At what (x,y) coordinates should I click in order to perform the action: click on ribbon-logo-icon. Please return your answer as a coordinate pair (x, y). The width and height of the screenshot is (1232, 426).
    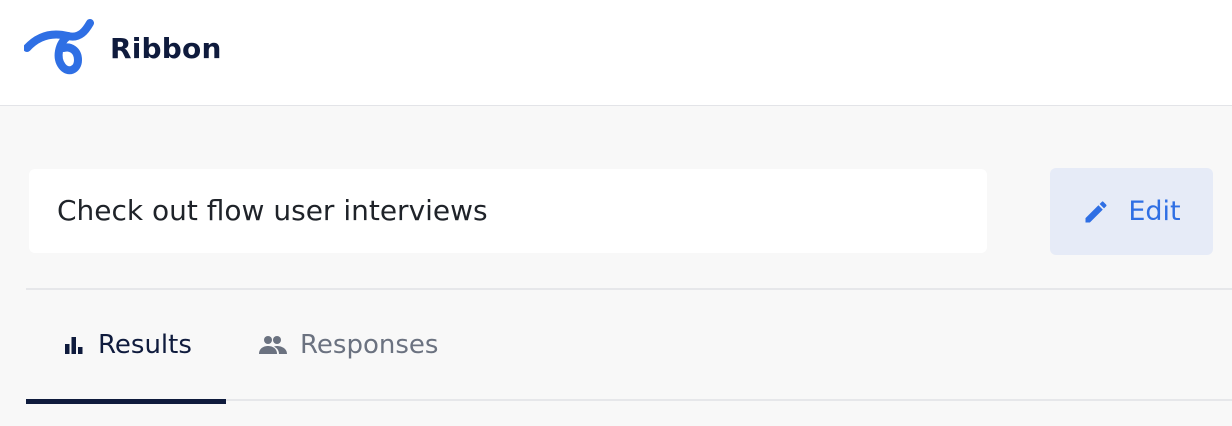
    Looking at the image, I should click on (59, 48).